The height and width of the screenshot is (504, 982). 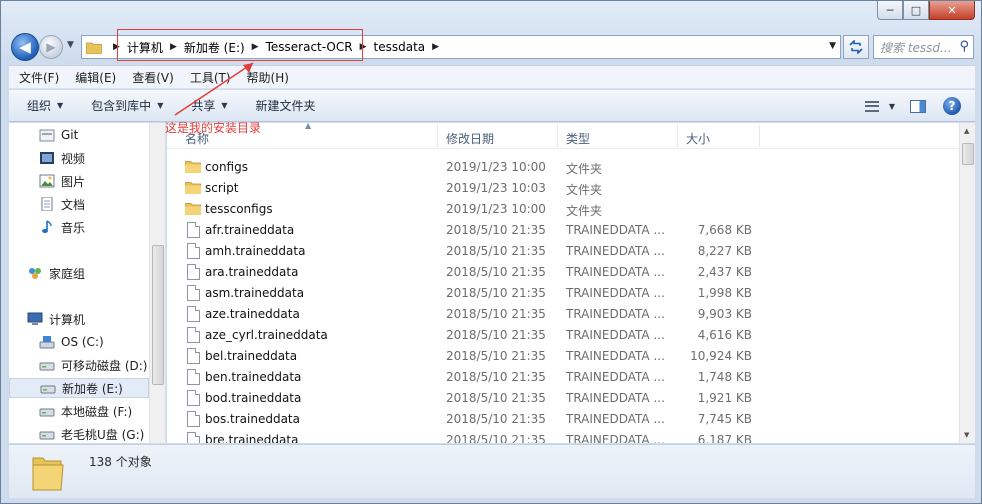 I want to click on file-row: configs 2019/1/23 10:00 文件夹, so click(x=563, y=167).